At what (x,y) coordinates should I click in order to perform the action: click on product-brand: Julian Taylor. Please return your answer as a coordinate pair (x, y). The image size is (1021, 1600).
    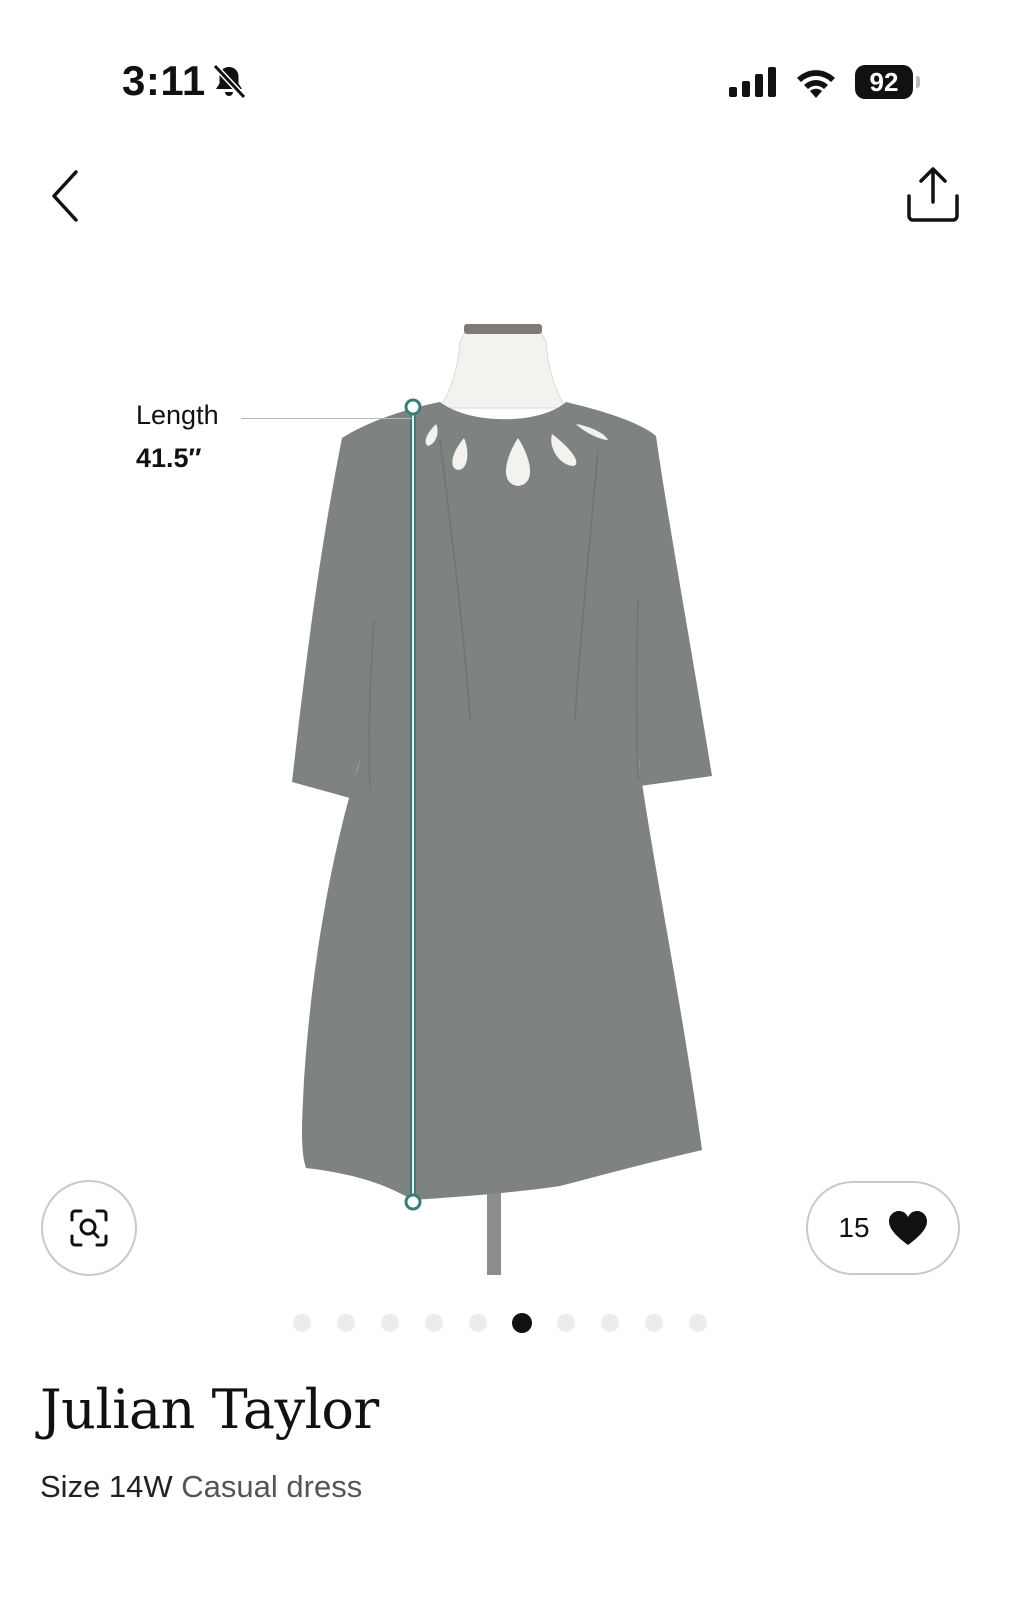
    Looking at the image, I should click on (209, 1409).